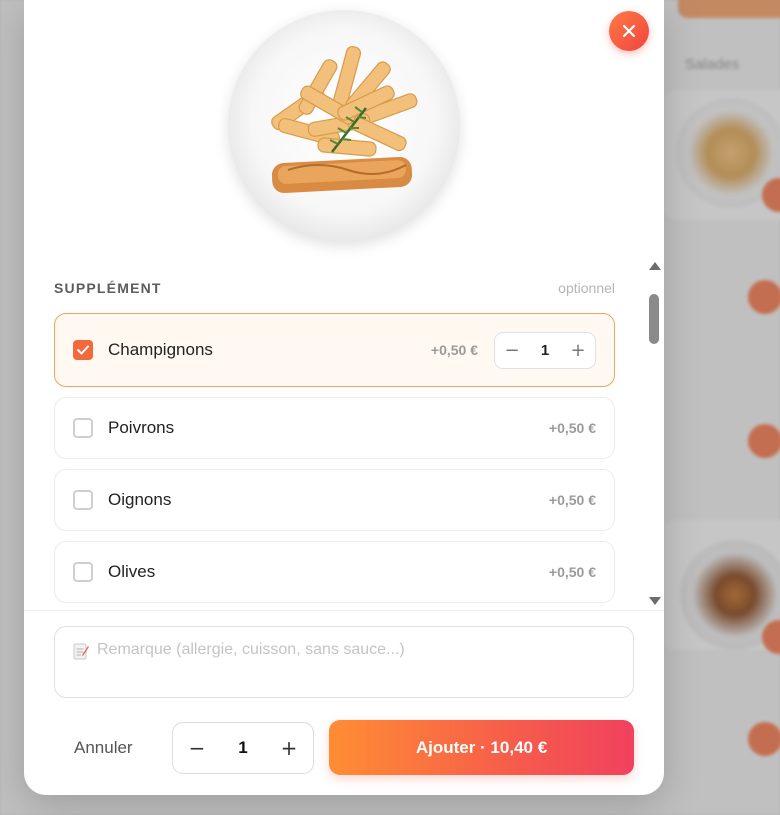  Describe the element at coordinates (141, 427) in the screenshot. I see `option-label: Poivrons` at that location.